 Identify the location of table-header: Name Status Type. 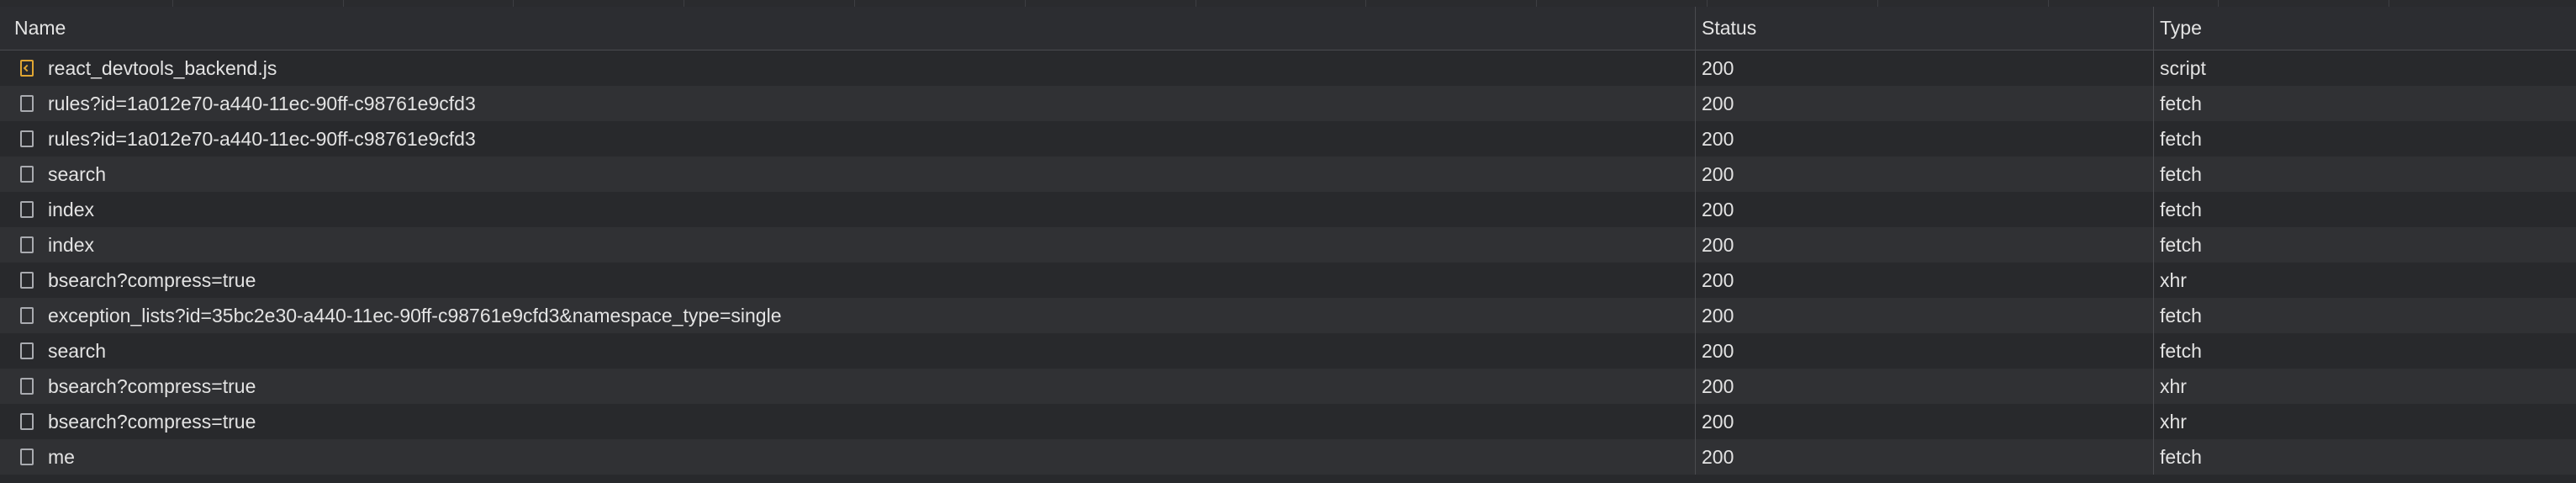
(1288, 28).